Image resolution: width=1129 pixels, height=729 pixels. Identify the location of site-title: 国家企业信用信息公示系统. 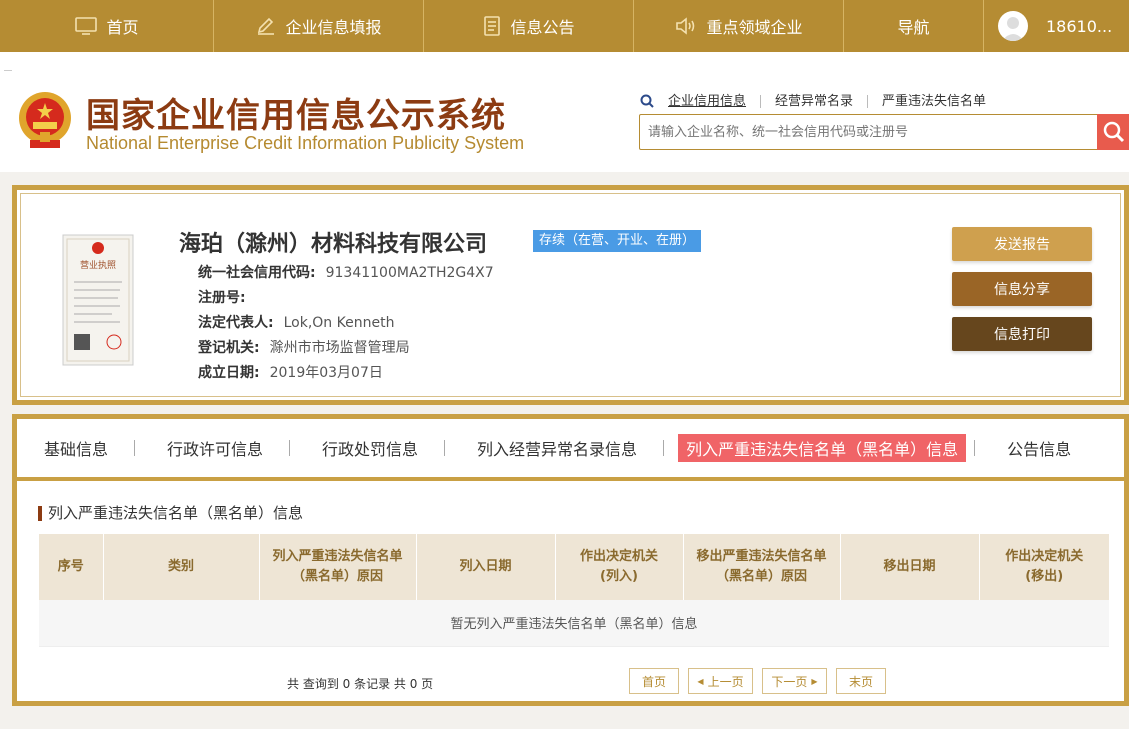
(296, 116).